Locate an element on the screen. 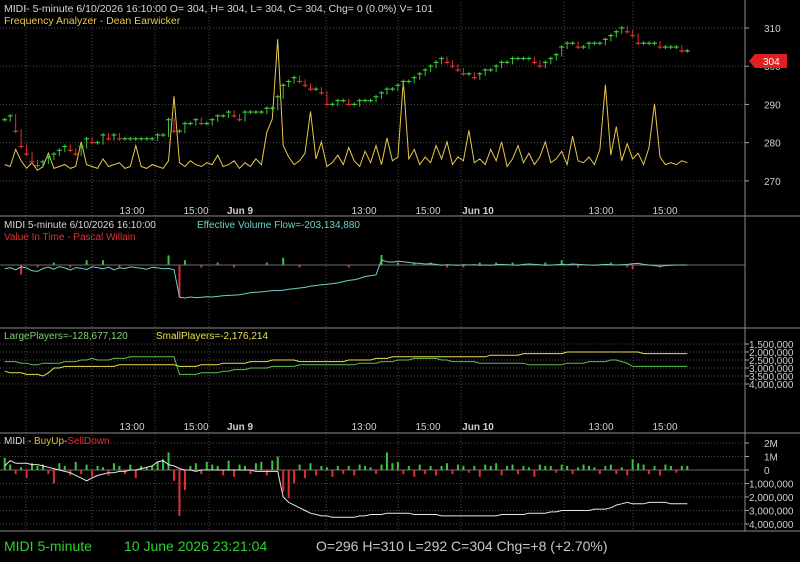 Image resolution: width=800 pixels, height=562 pixels. footer-symbol: MIDI 5-minute is located at coordinates (48, 546).